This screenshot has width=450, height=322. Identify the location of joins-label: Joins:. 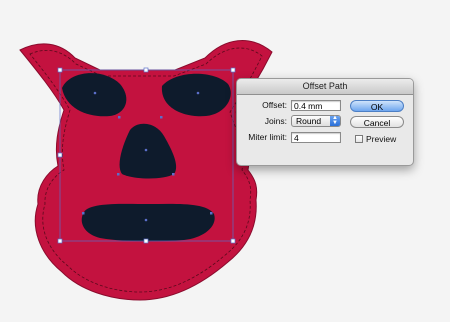
(275, 121).